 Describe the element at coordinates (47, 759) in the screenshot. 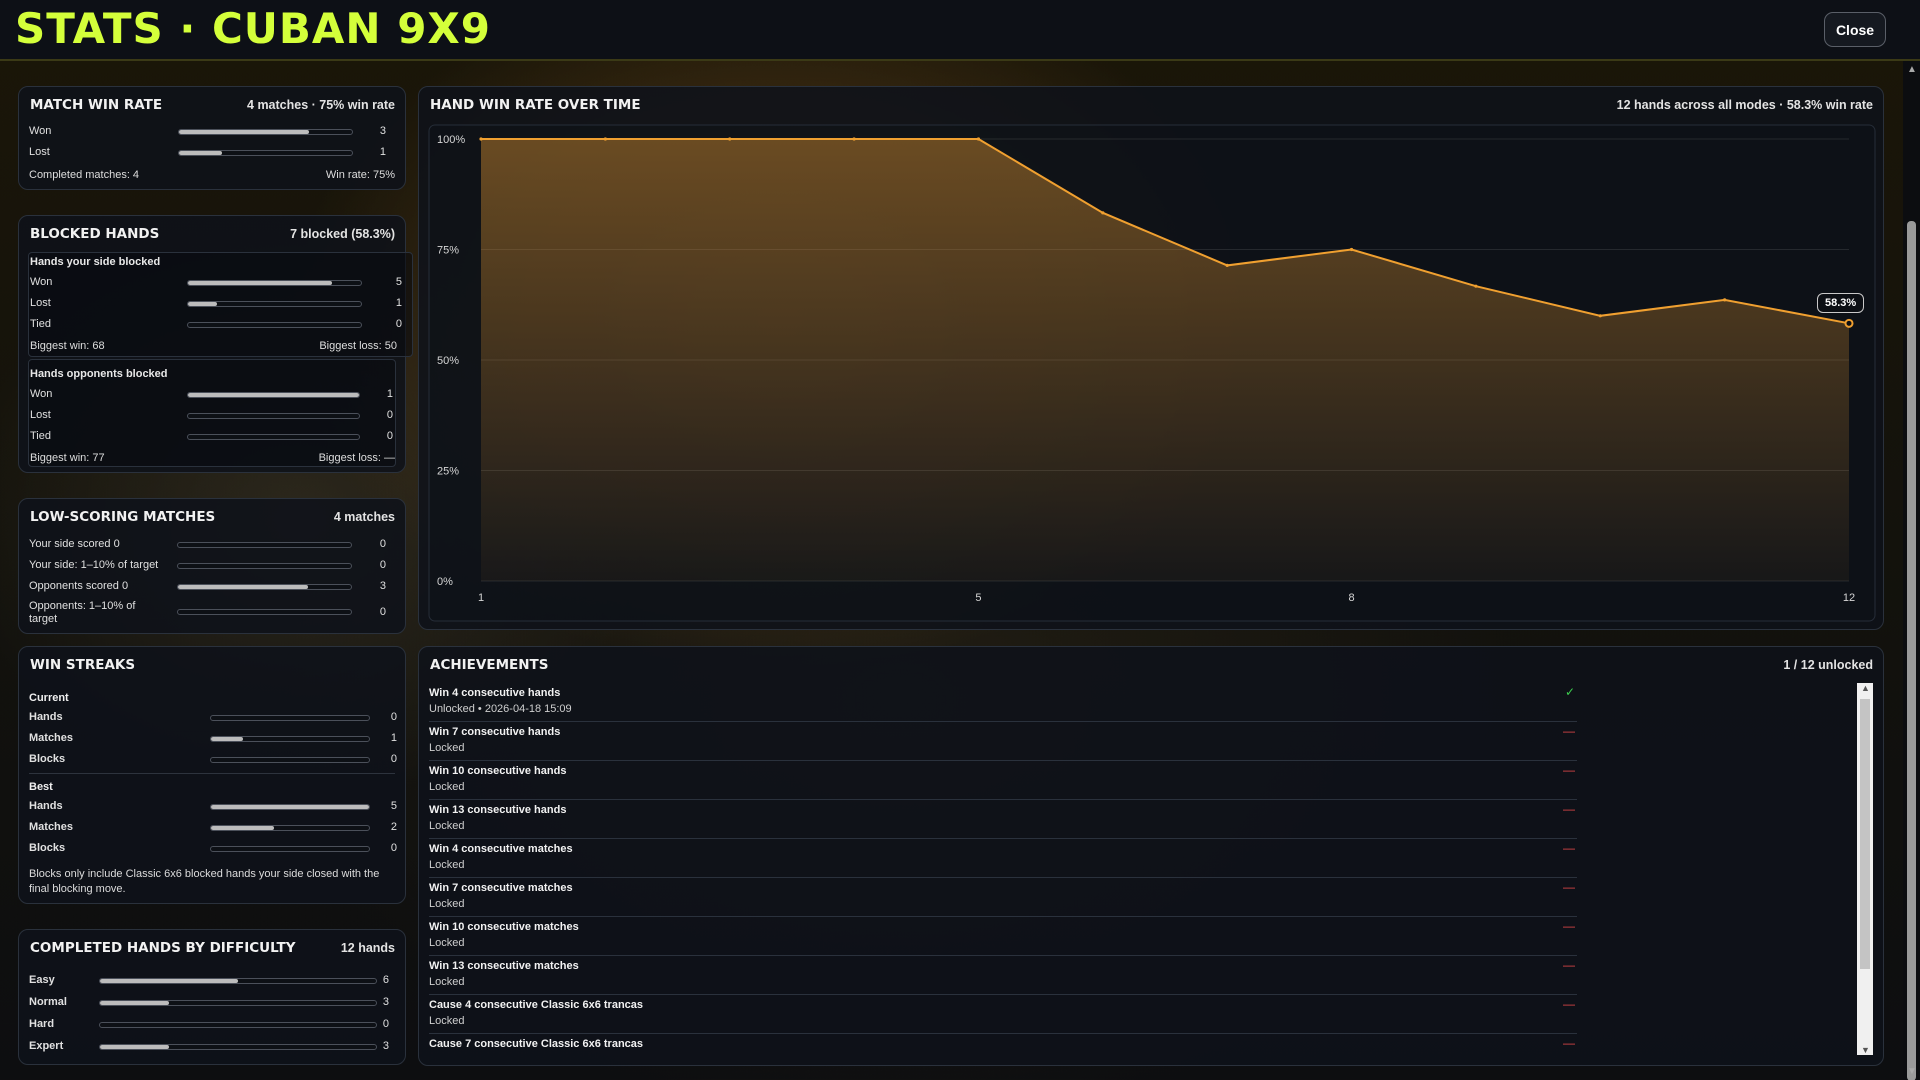

I see `stat-label: Blocks` at that location.